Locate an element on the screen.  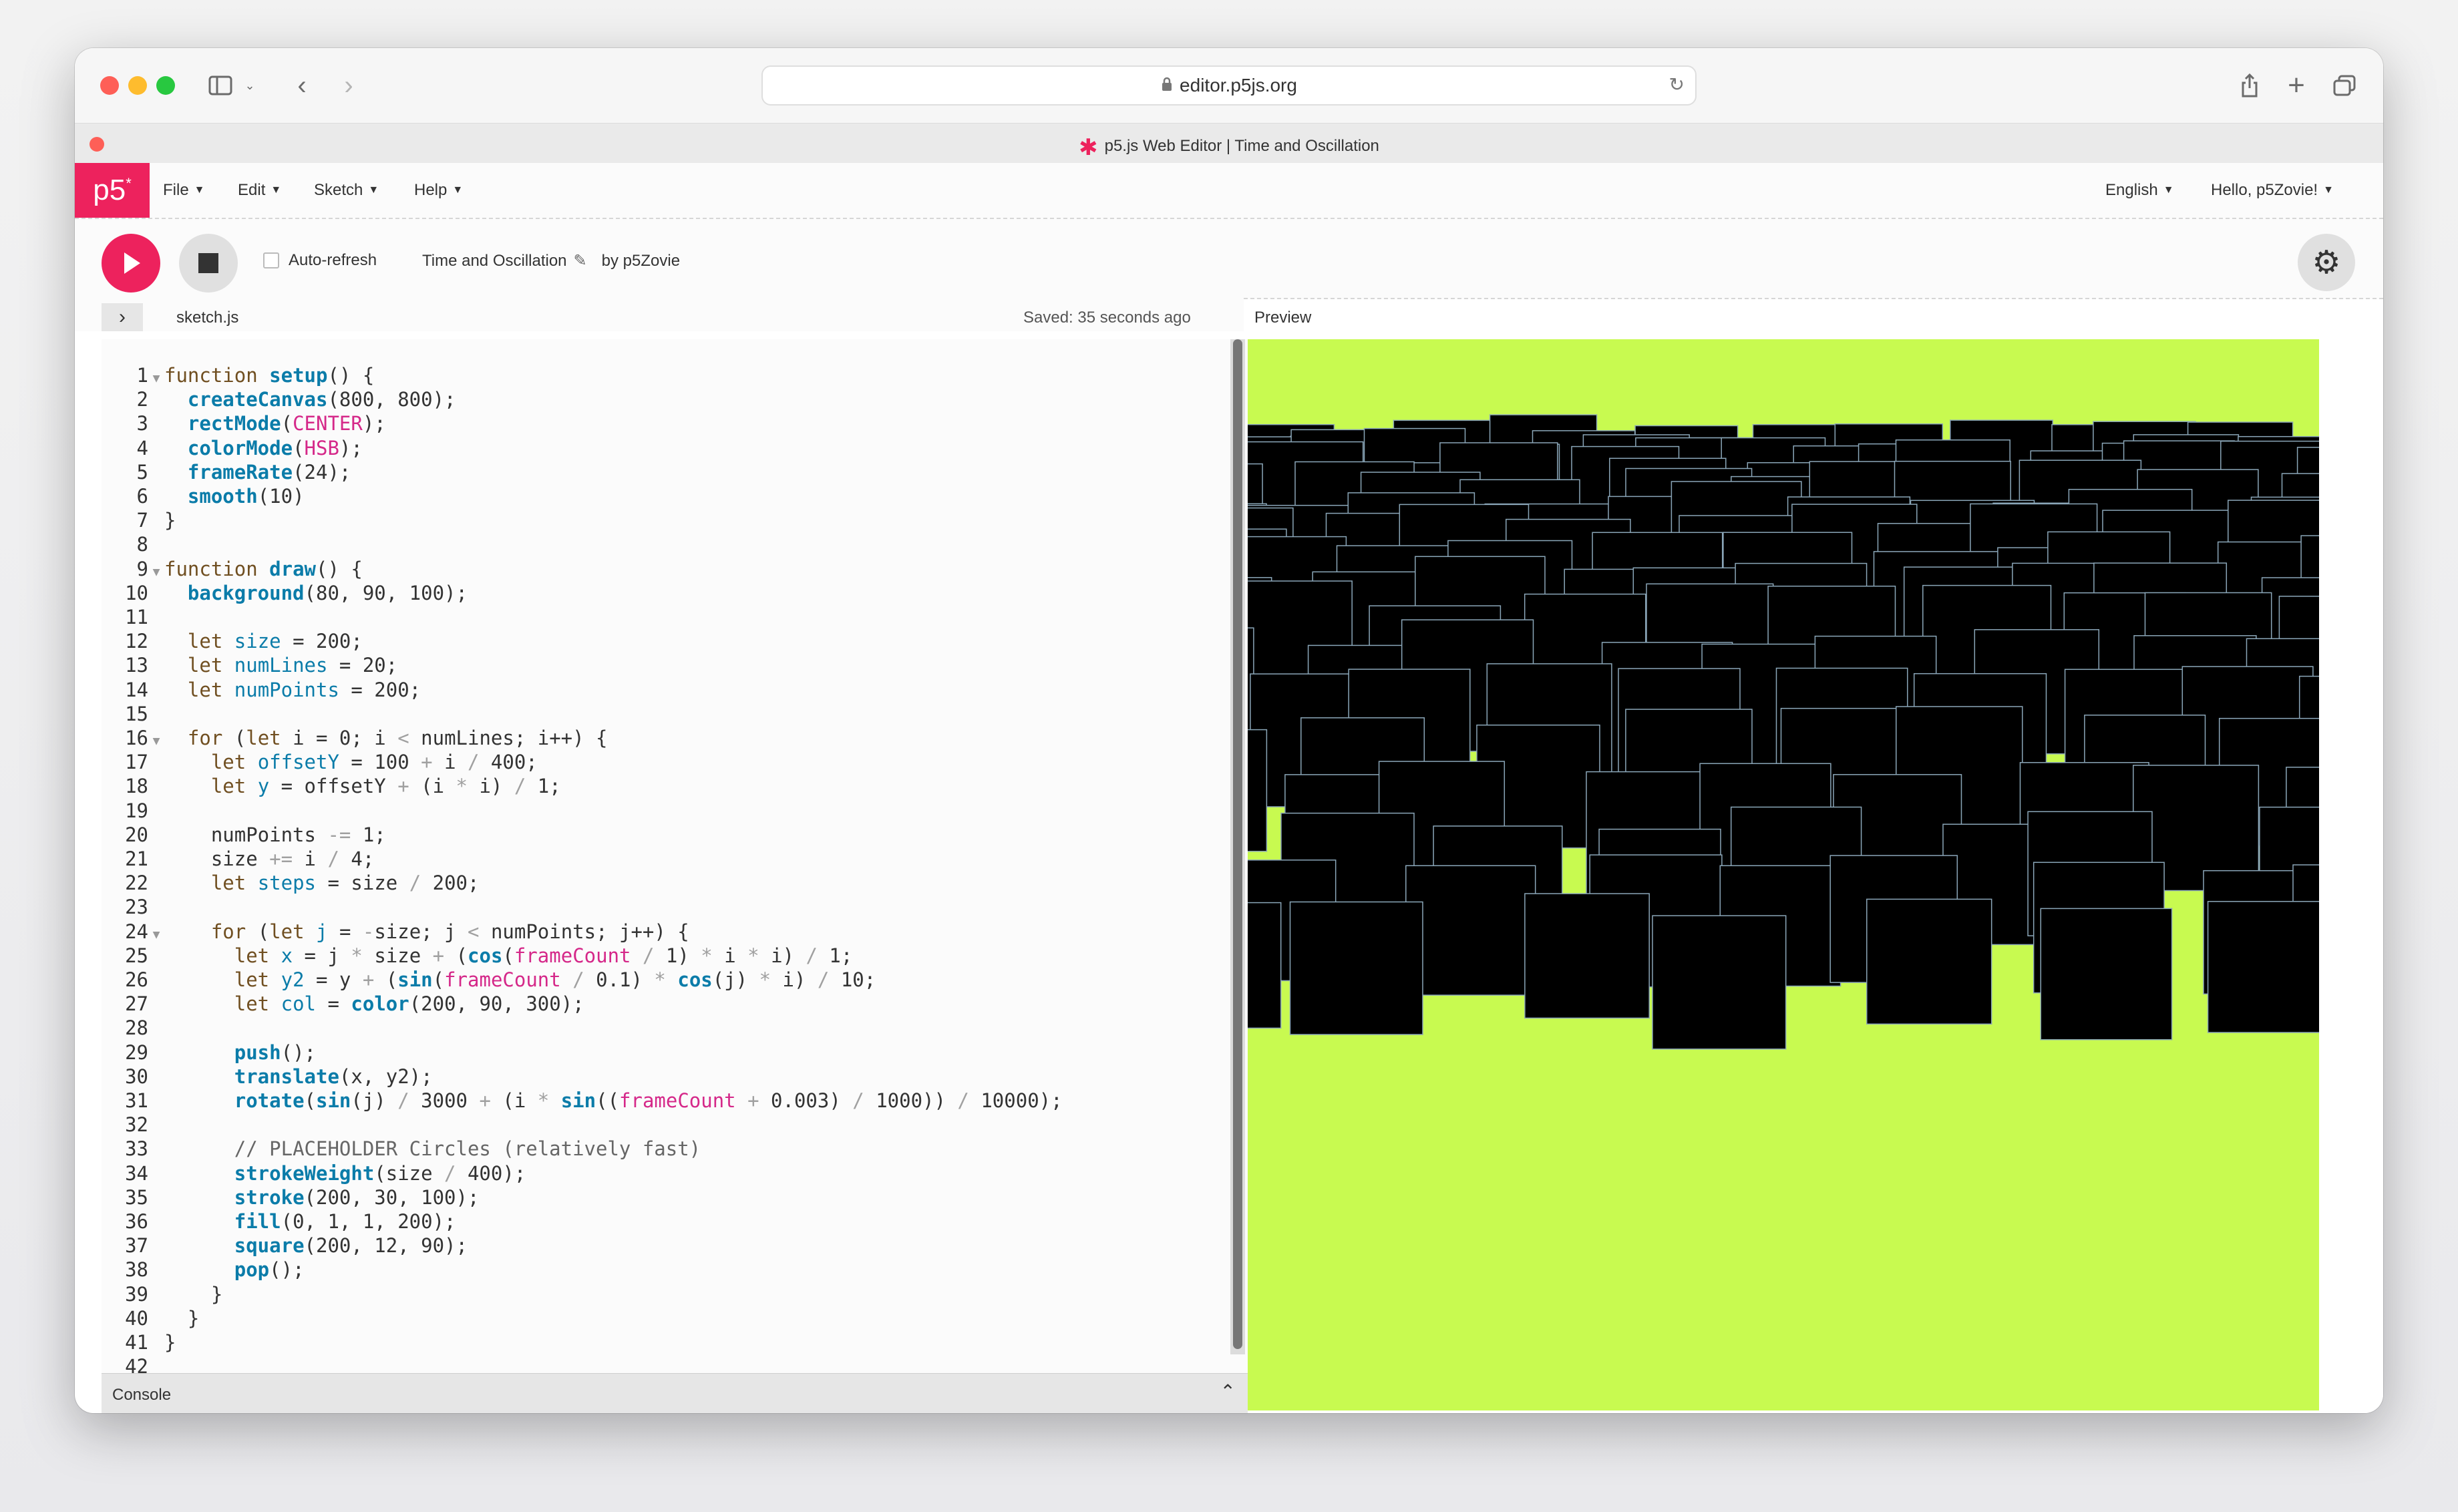
code-line: 28 is located at coordinates (663, 1028).